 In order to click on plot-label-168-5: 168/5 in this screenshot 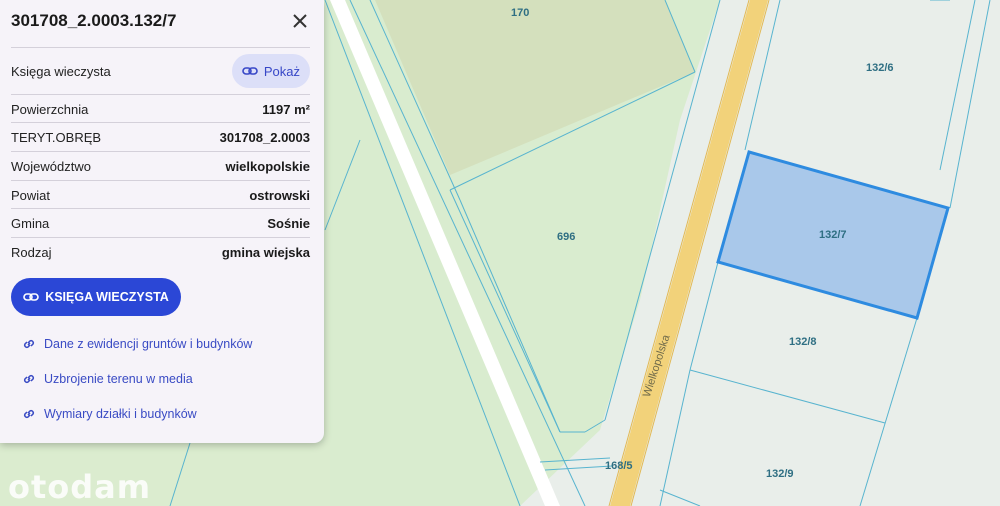, I will do `click(619, 466)`.